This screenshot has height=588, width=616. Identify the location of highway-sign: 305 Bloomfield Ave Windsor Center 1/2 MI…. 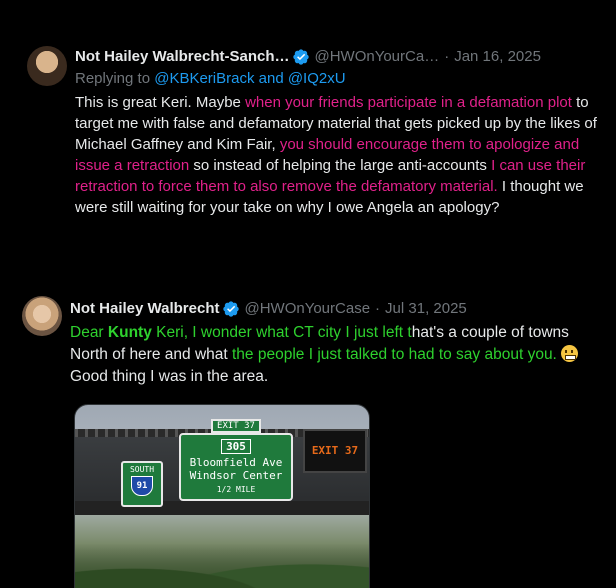
(236, 467).